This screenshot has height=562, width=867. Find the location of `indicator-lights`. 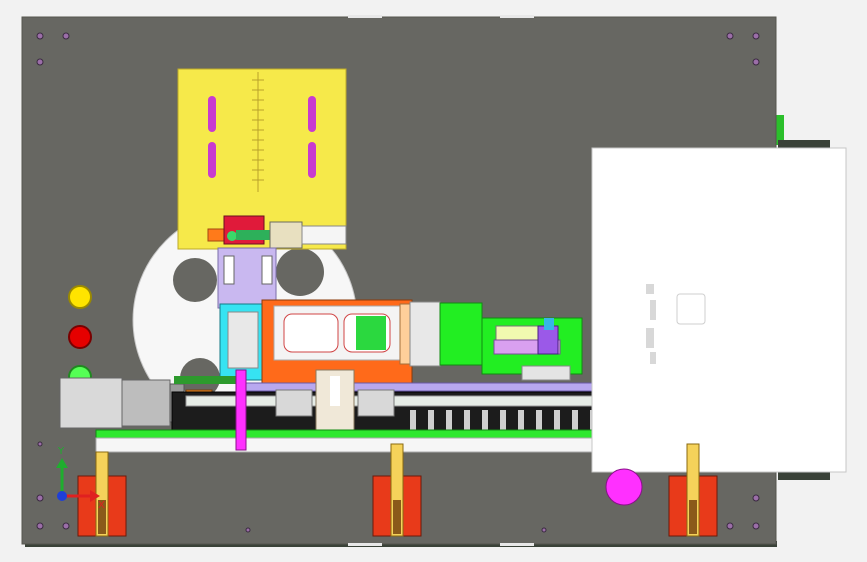

indicator-lights is located at coordinates (80, 337).